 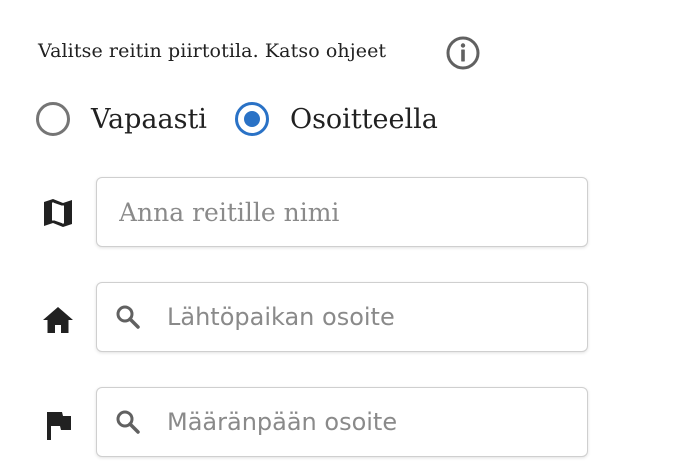 I want to click on radio-label-osoitteella: Osoitteella, so click(x=364, y=119).